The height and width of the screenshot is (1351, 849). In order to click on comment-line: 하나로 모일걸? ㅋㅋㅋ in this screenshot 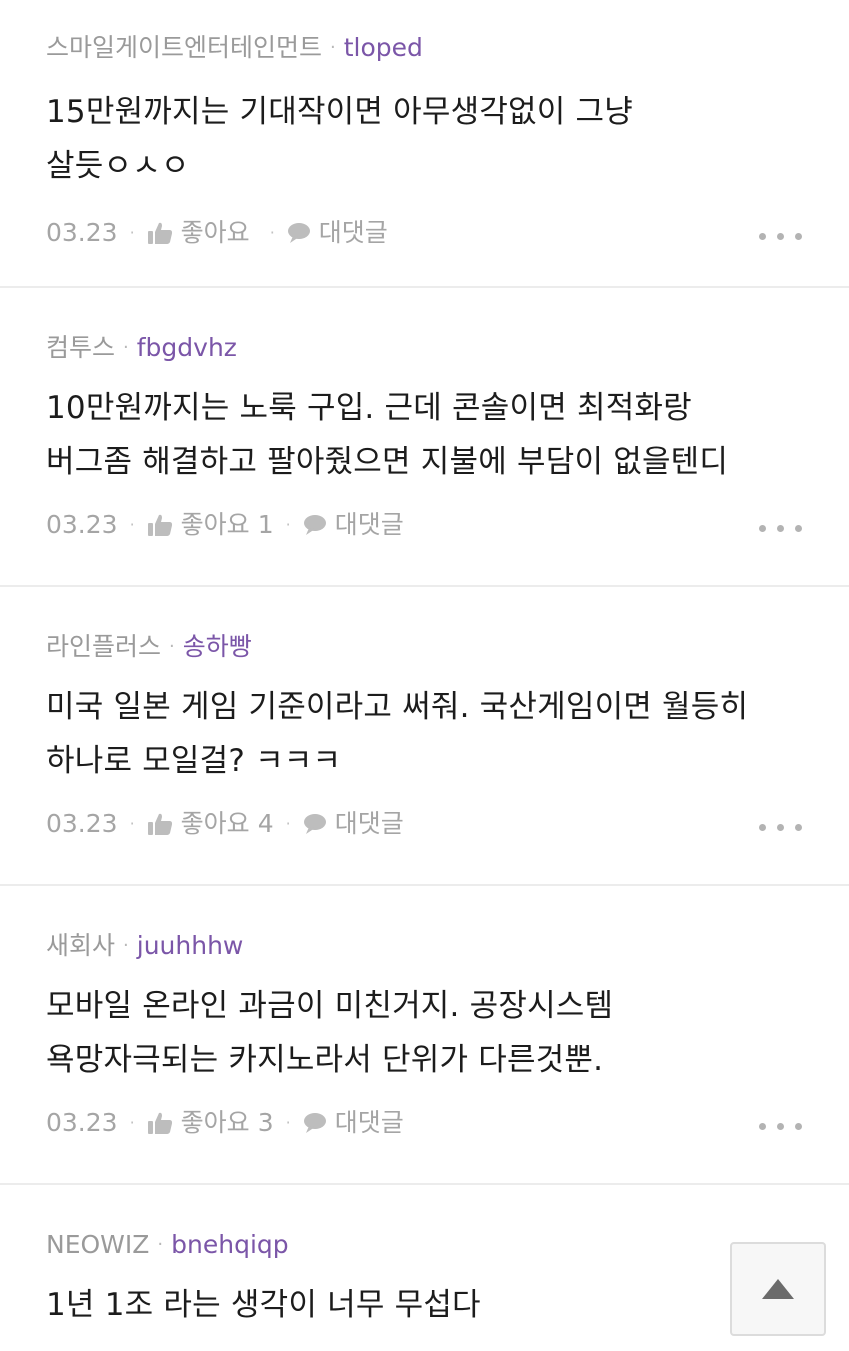, I will do `click(194, 761)`.